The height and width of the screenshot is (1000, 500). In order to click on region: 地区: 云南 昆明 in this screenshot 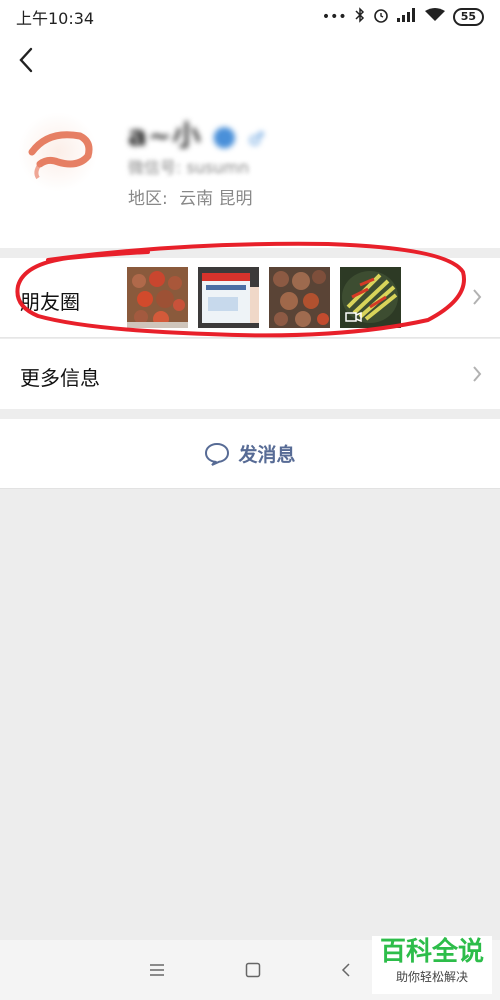, I will do `click(190, 196)`.